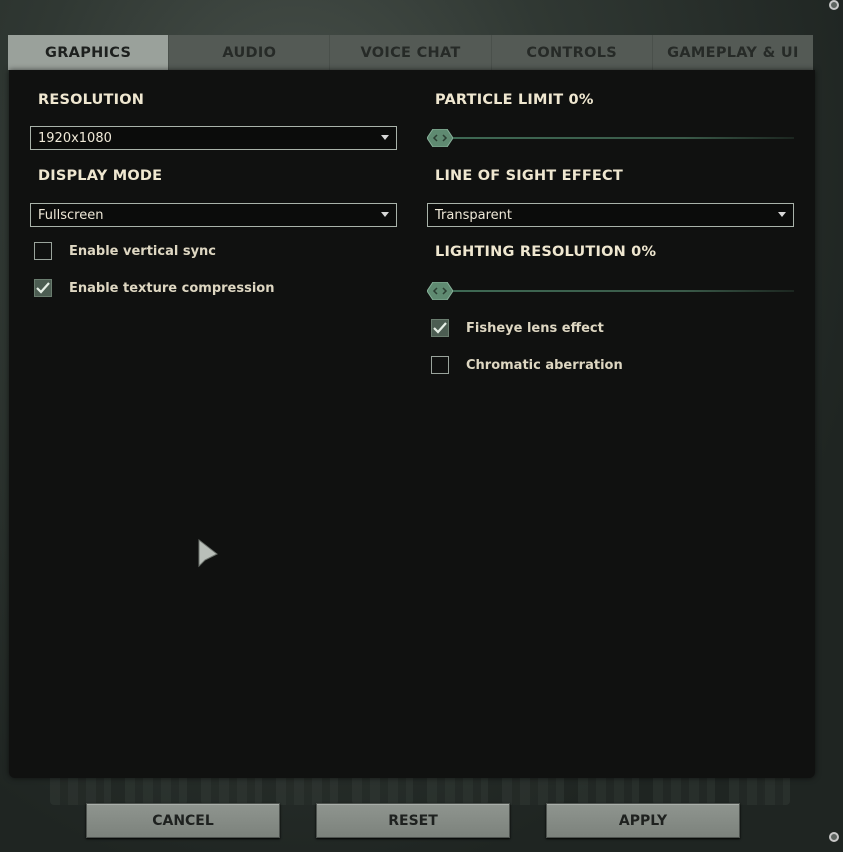  What do you see at coordinates (172, 288) in the screenshot?
I see `texture-compression-label: Enable texture compression` at bounding box center [172, 288].